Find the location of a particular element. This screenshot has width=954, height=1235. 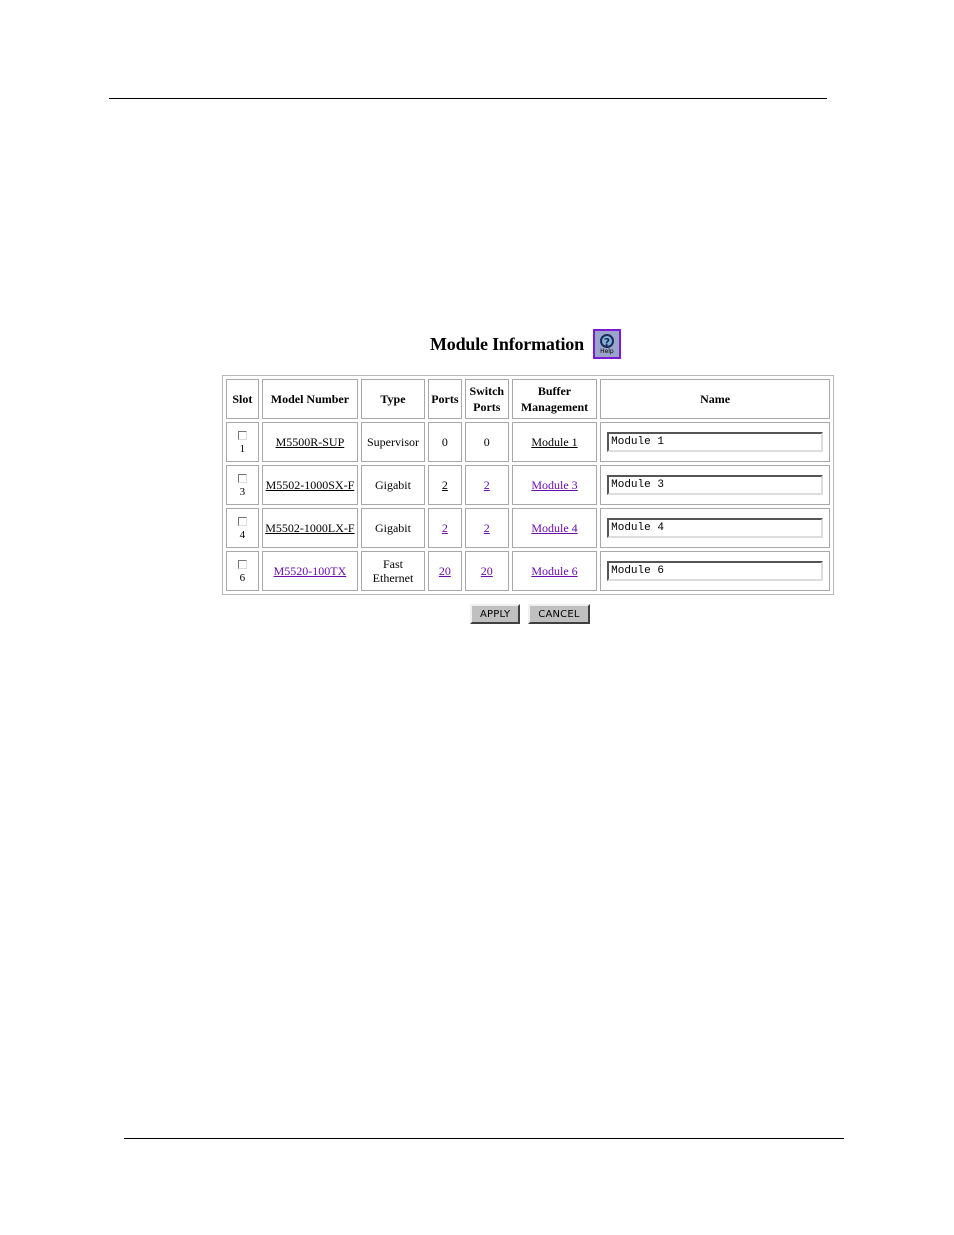

buffer-cell: Module 6 is located at coordinates (554, 571).